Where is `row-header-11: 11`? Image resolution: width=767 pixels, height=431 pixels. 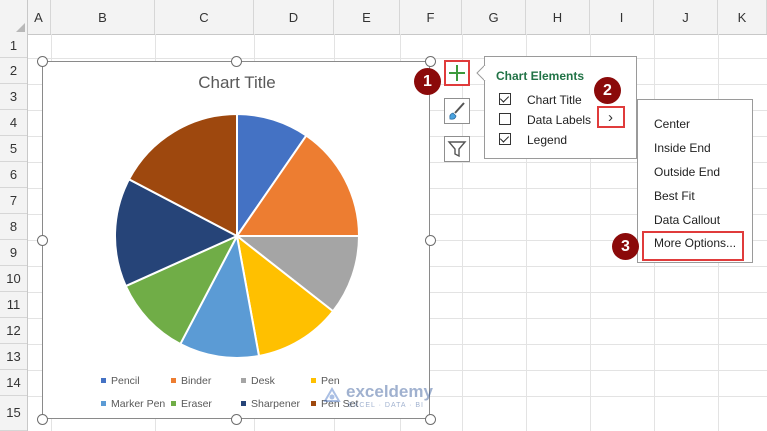 row-header-11: 11 is located at coordinates (13, 305).